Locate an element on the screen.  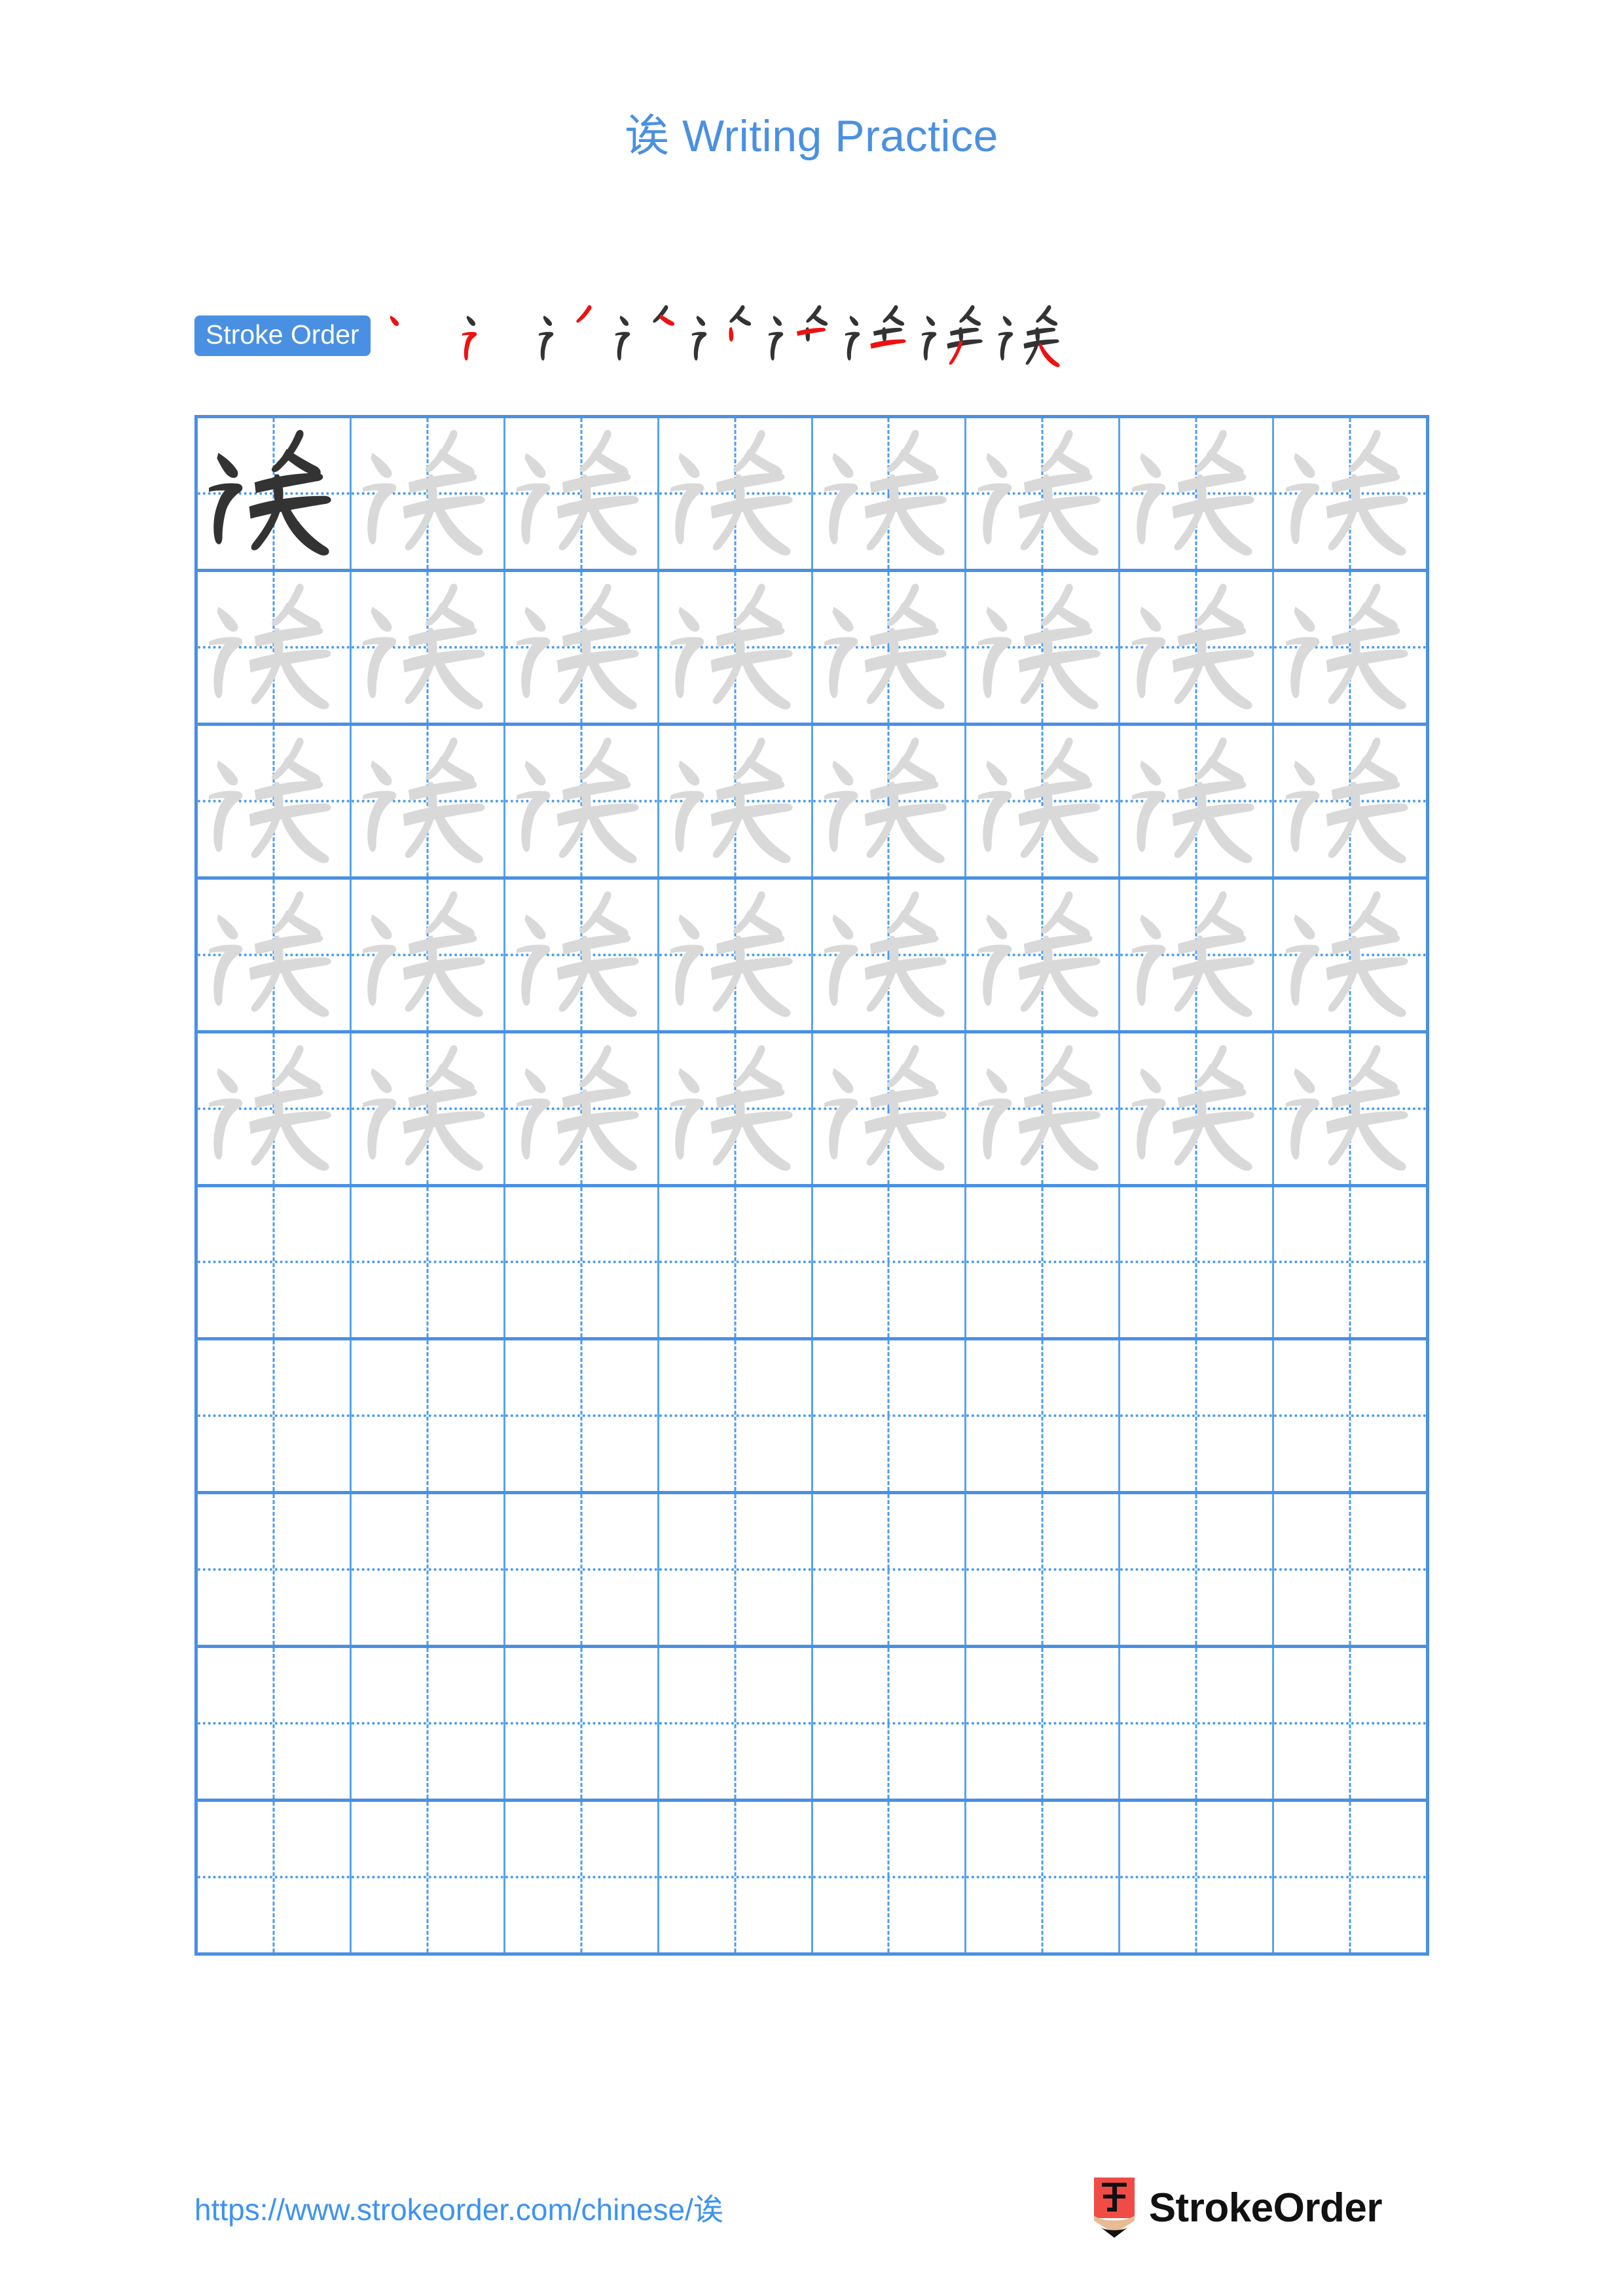
footer-url-link: https://www.strokeorder.com/chinese/诶 is located at coordinates (458, 2207).